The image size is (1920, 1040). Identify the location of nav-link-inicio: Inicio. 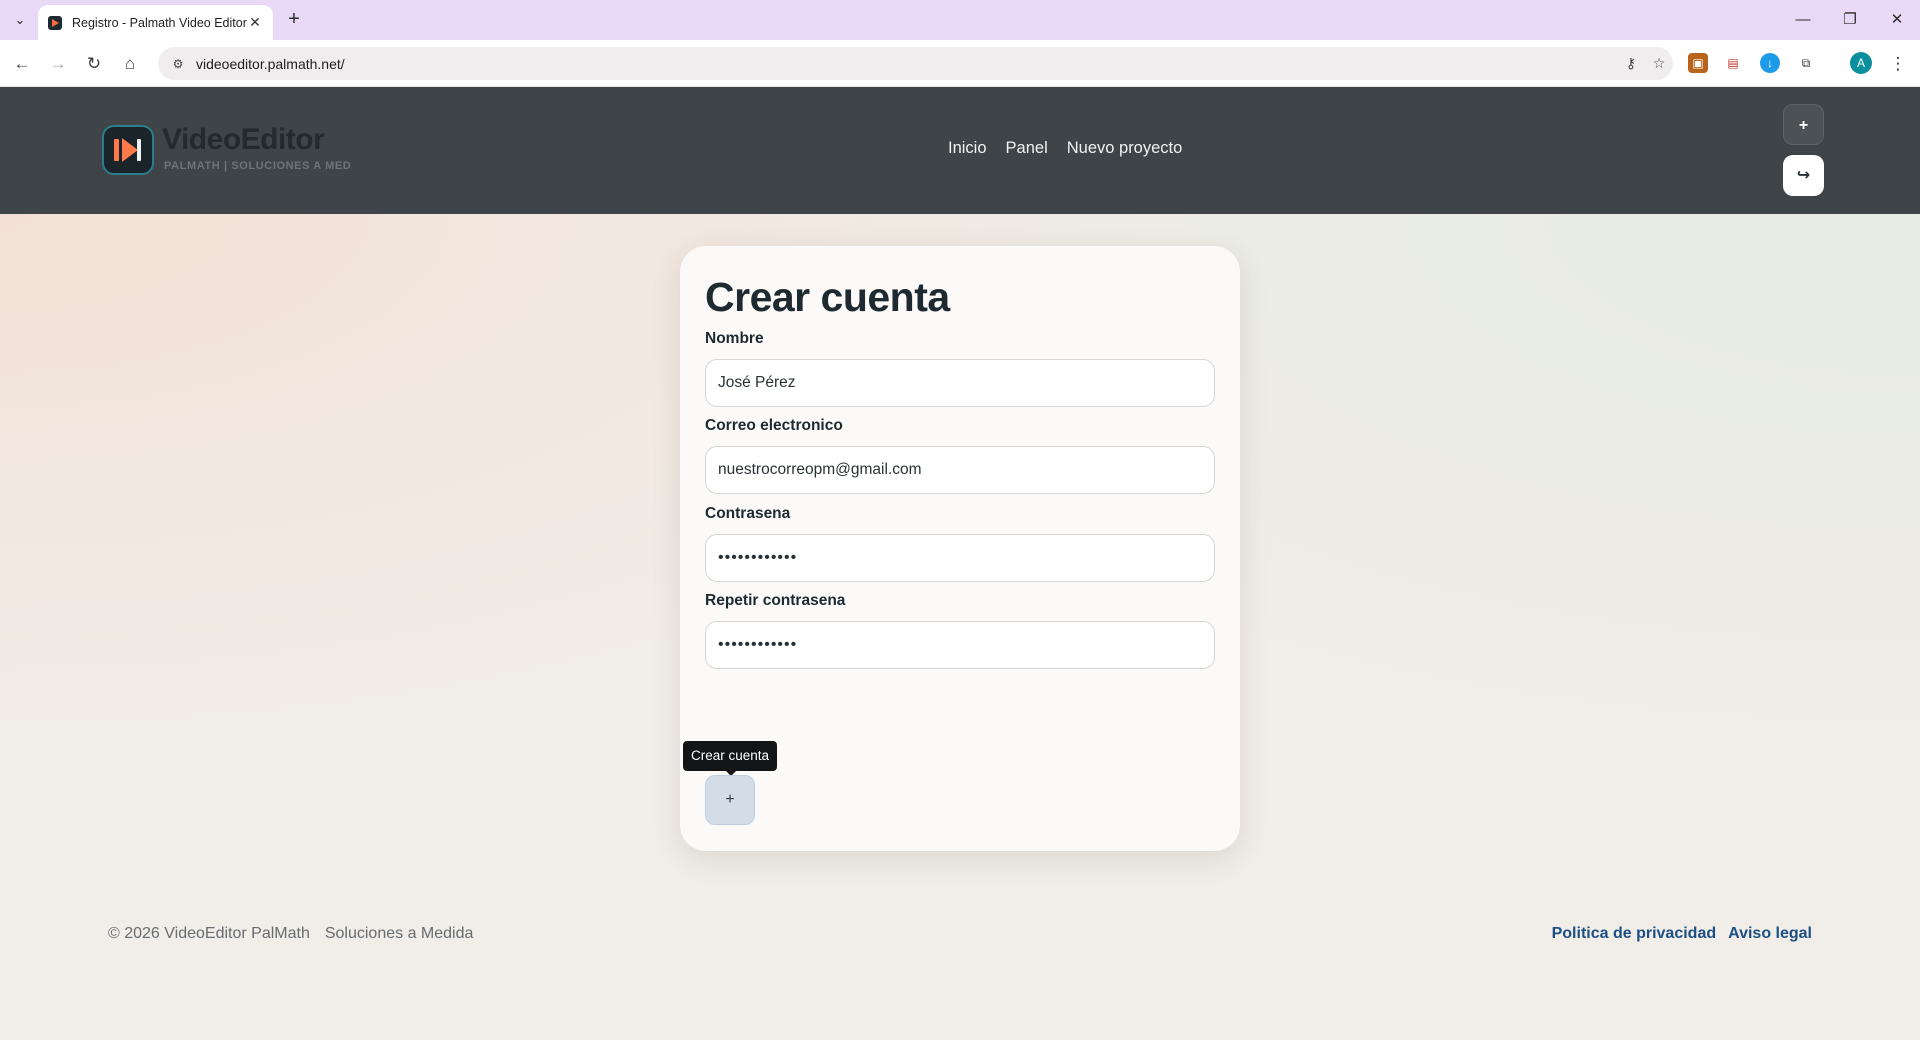
(967, 148).